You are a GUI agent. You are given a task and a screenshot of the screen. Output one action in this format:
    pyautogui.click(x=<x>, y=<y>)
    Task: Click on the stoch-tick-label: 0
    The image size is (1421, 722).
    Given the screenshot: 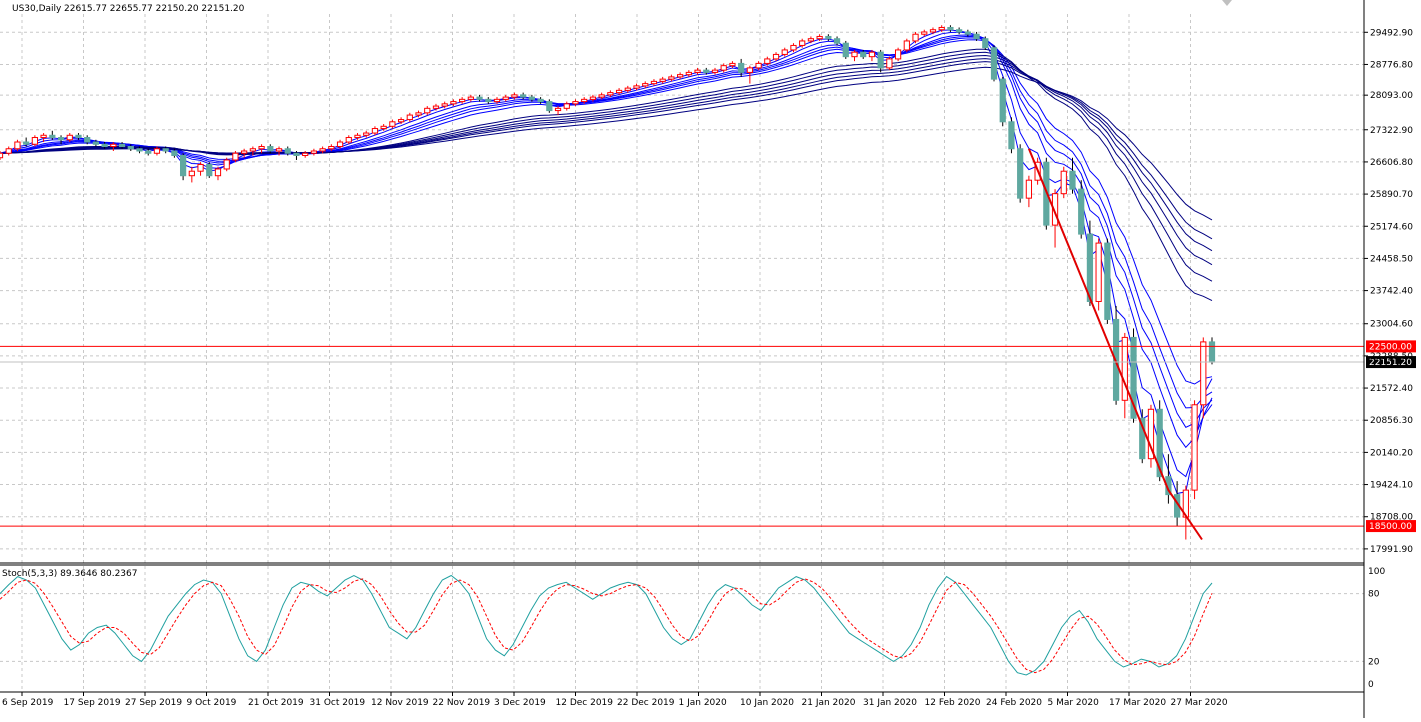 What is the action you would take?
    pyautogui.click(x=1371, y=685)
    